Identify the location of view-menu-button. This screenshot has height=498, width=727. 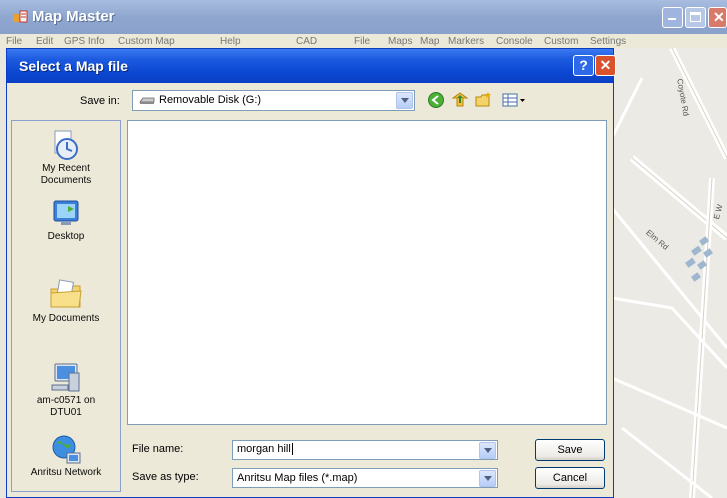
(514, 100).